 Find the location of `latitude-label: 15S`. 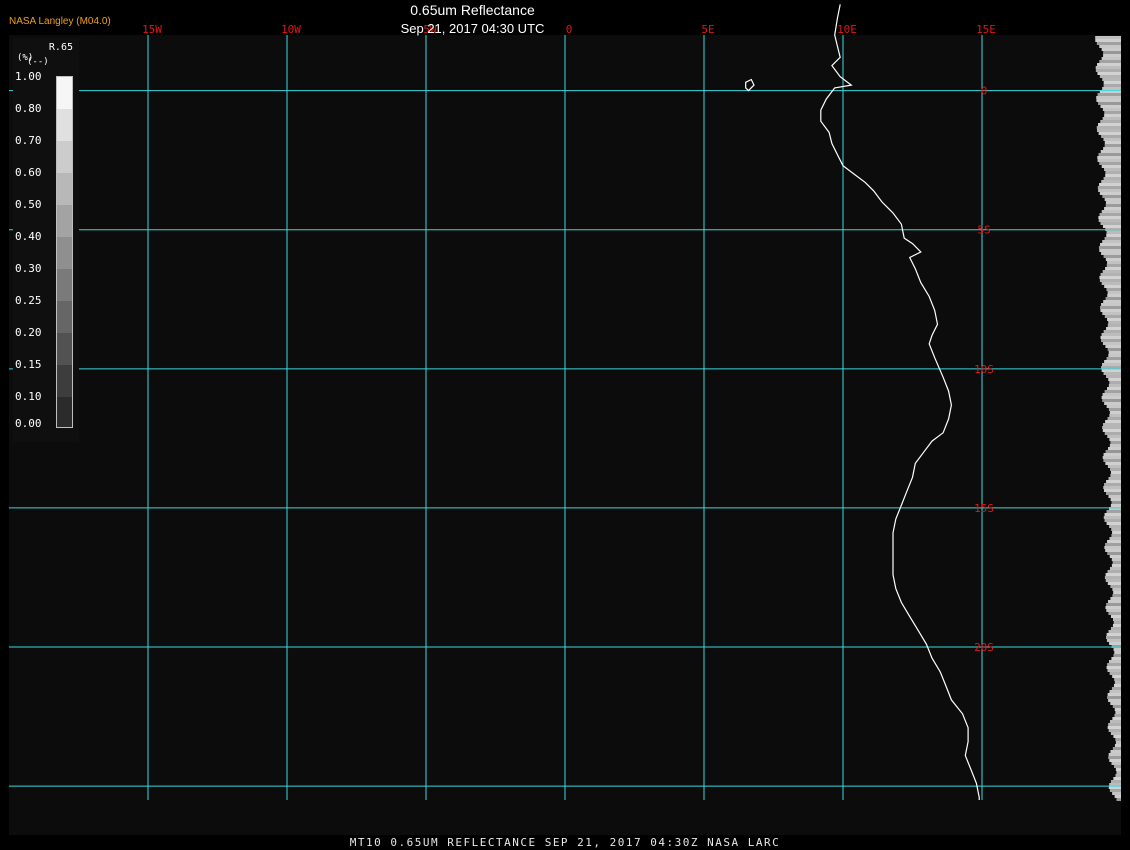

latitude-label: 15S is located at coordinates (984, 508).